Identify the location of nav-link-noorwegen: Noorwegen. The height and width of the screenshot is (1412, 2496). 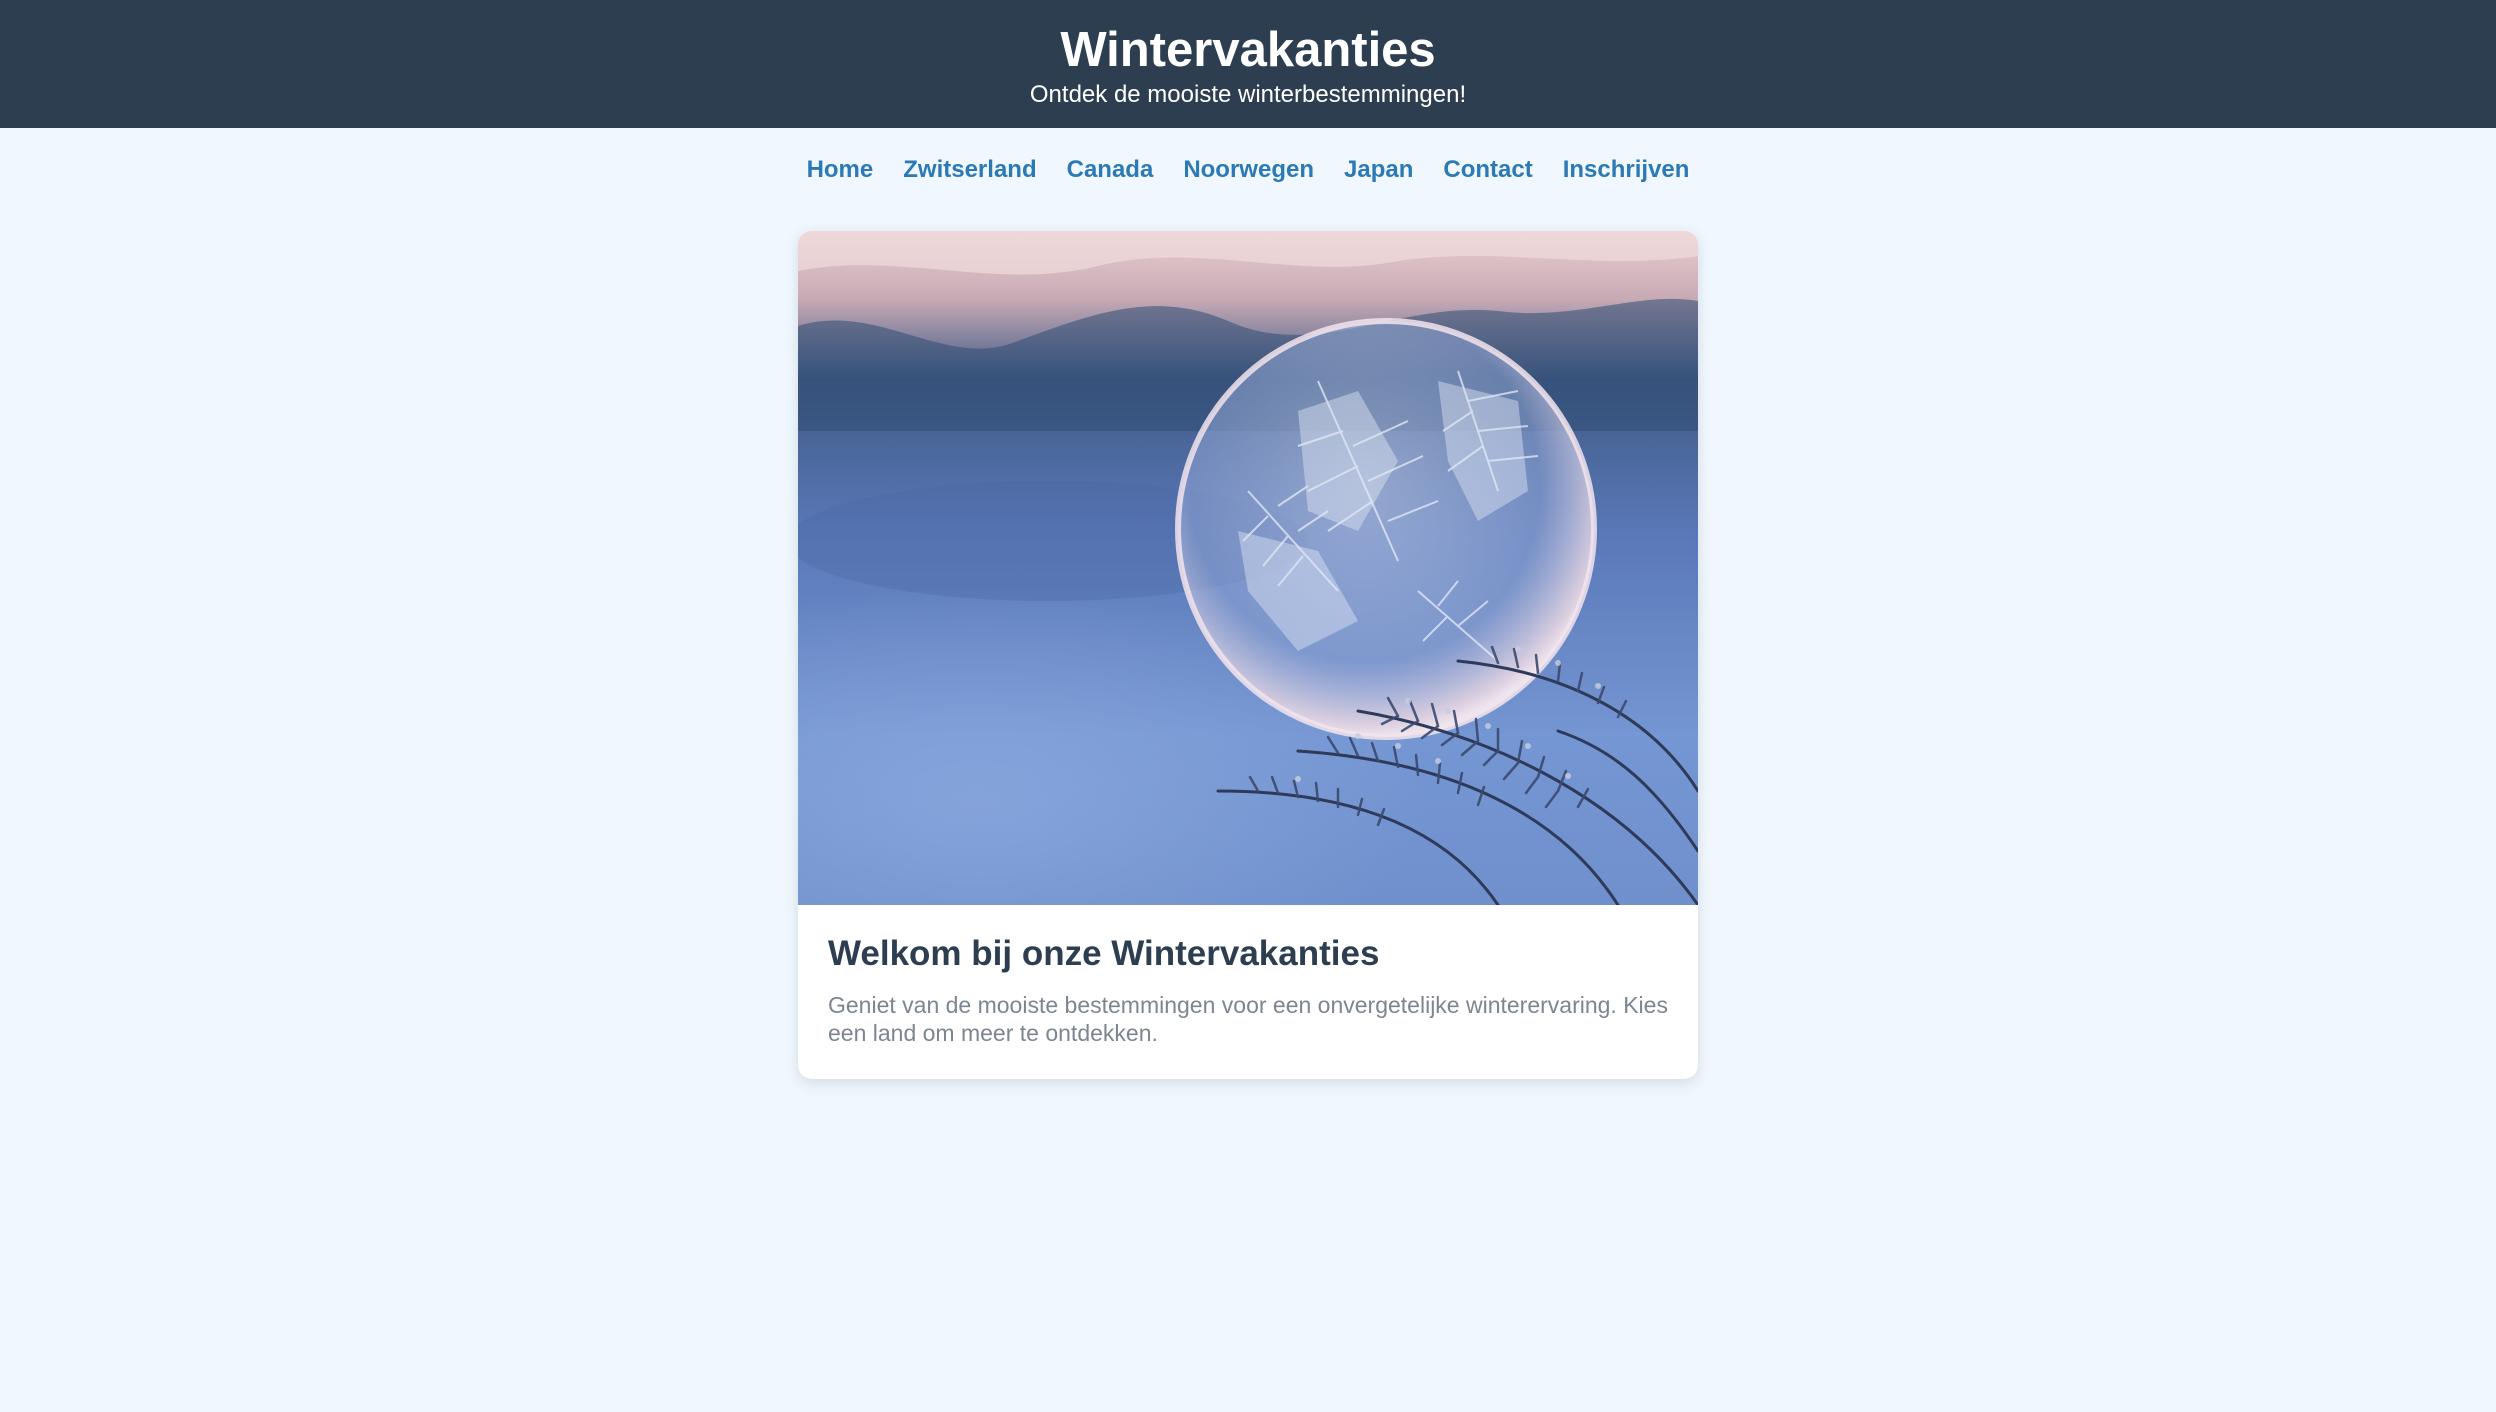
(1248, 170).